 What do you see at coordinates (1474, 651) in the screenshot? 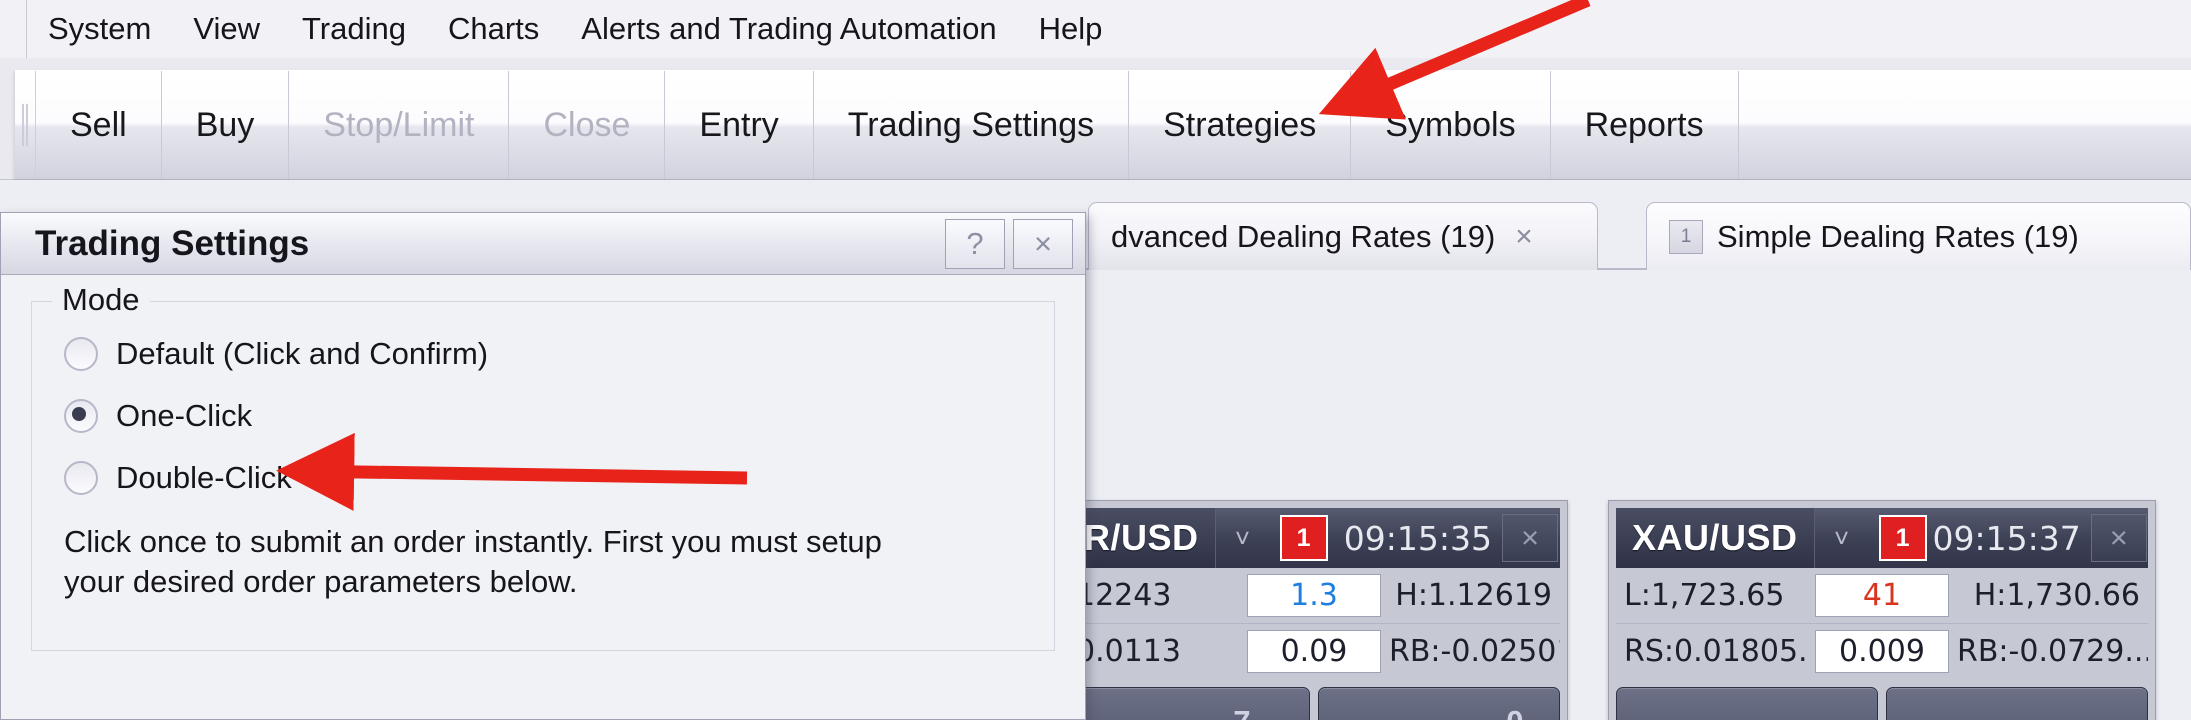
I see `rate-panel-eurusd-rollover-buy: RB:-0.02501` at bounding box center [1474, 651].